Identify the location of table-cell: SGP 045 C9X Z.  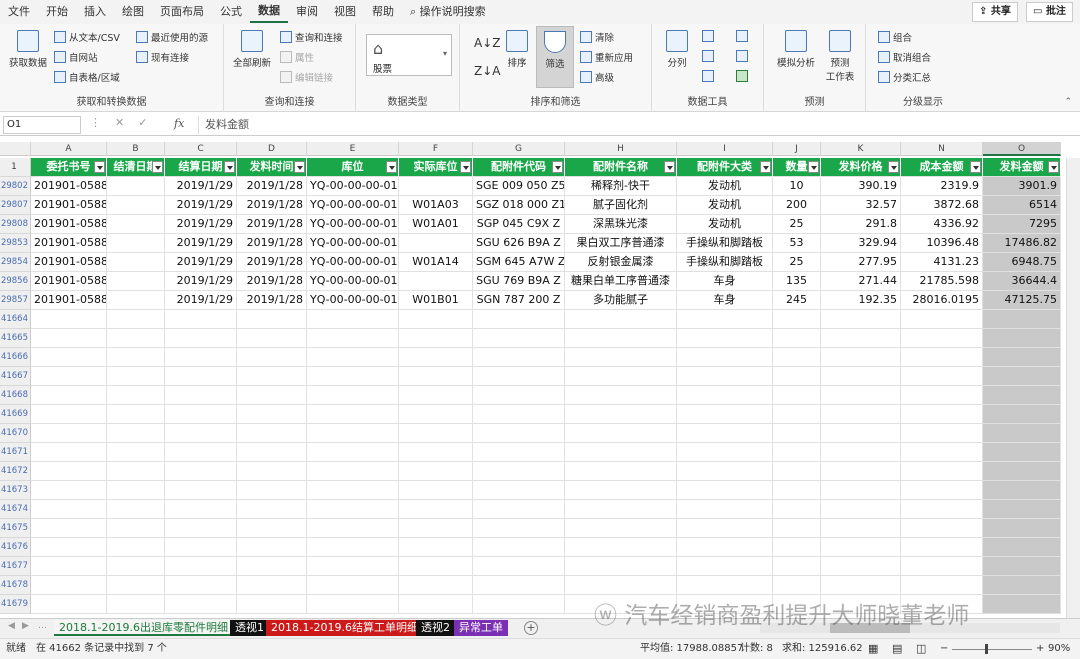
(519, 224).